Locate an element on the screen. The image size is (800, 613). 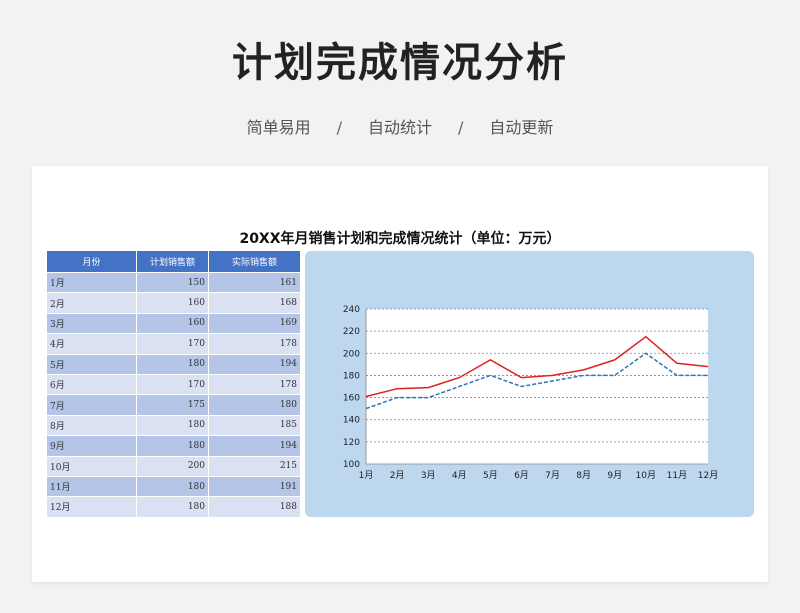
cell-actual: 180 is located at coordinates (254, 405).